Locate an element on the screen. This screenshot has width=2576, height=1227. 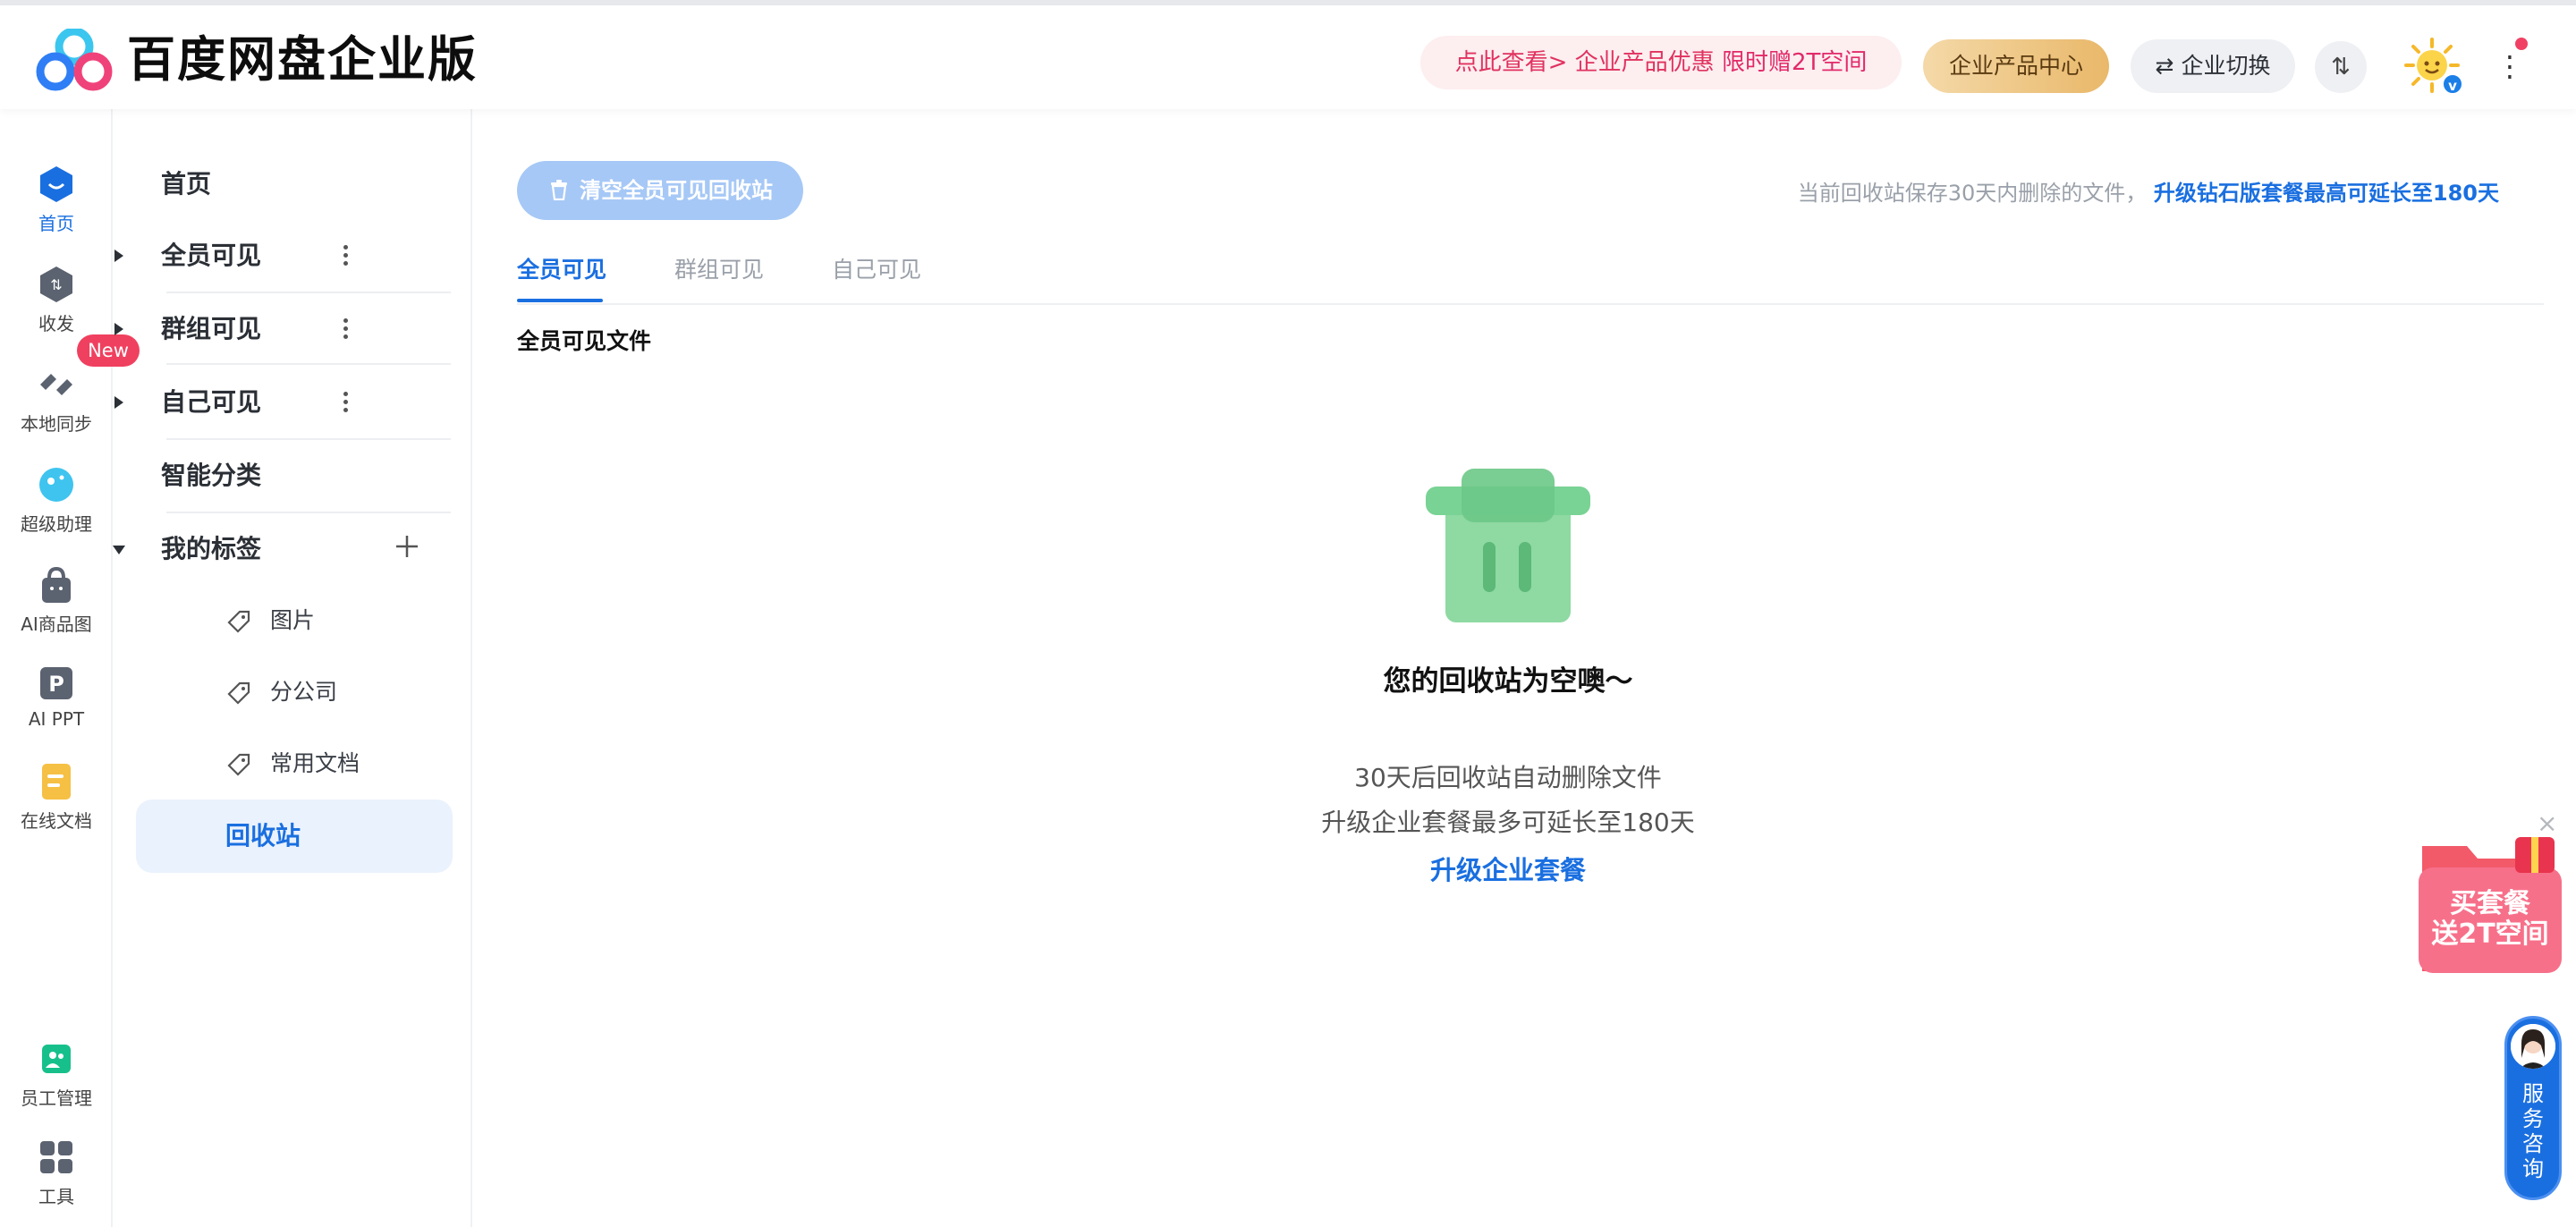
service-char: 询 is located at coordinates (2533, 1168).